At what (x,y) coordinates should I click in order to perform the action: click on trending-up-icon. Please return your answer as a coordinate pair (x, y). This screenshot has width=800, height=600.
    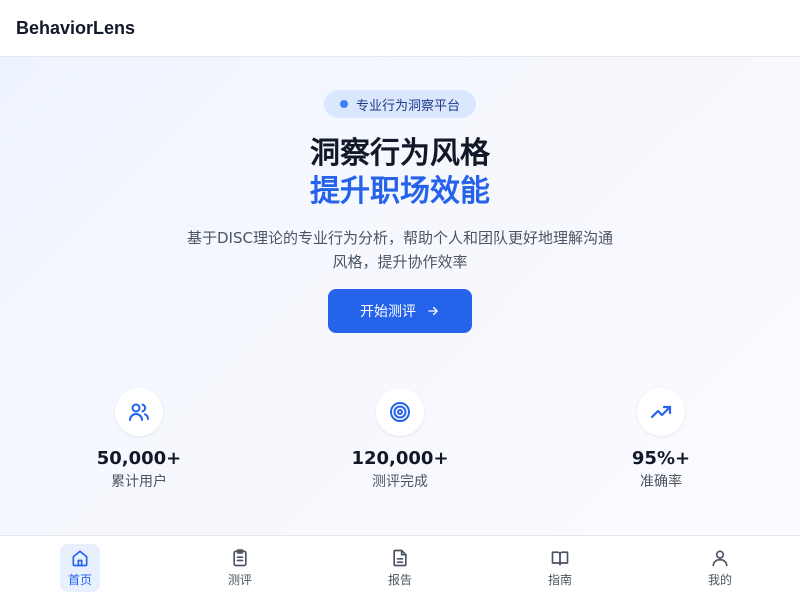
    Looking at the image, I should click on (661, 412).